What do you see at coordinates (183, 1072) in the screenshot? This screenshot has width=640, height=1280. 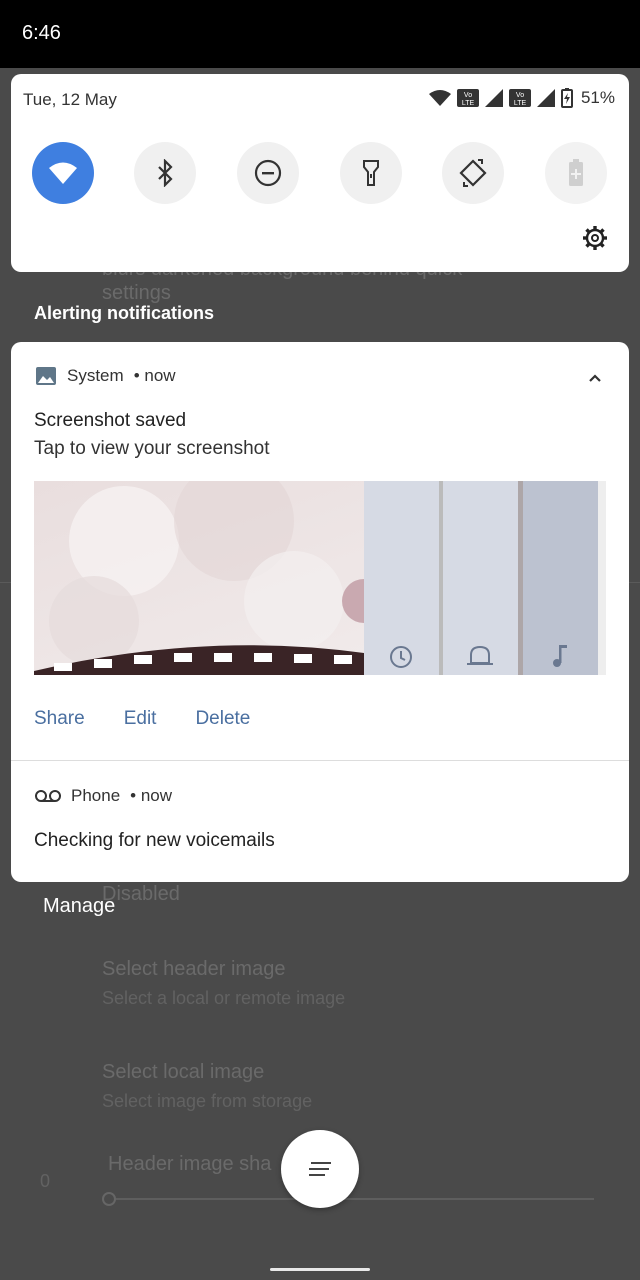 I see `bg-local-image-title: Select local image` at bounding box center [183, 1072].